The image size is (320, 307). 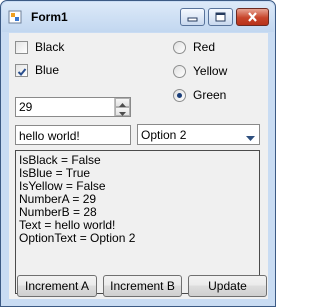 I want to click on radio-green: Green, so click(x=199, y=95).